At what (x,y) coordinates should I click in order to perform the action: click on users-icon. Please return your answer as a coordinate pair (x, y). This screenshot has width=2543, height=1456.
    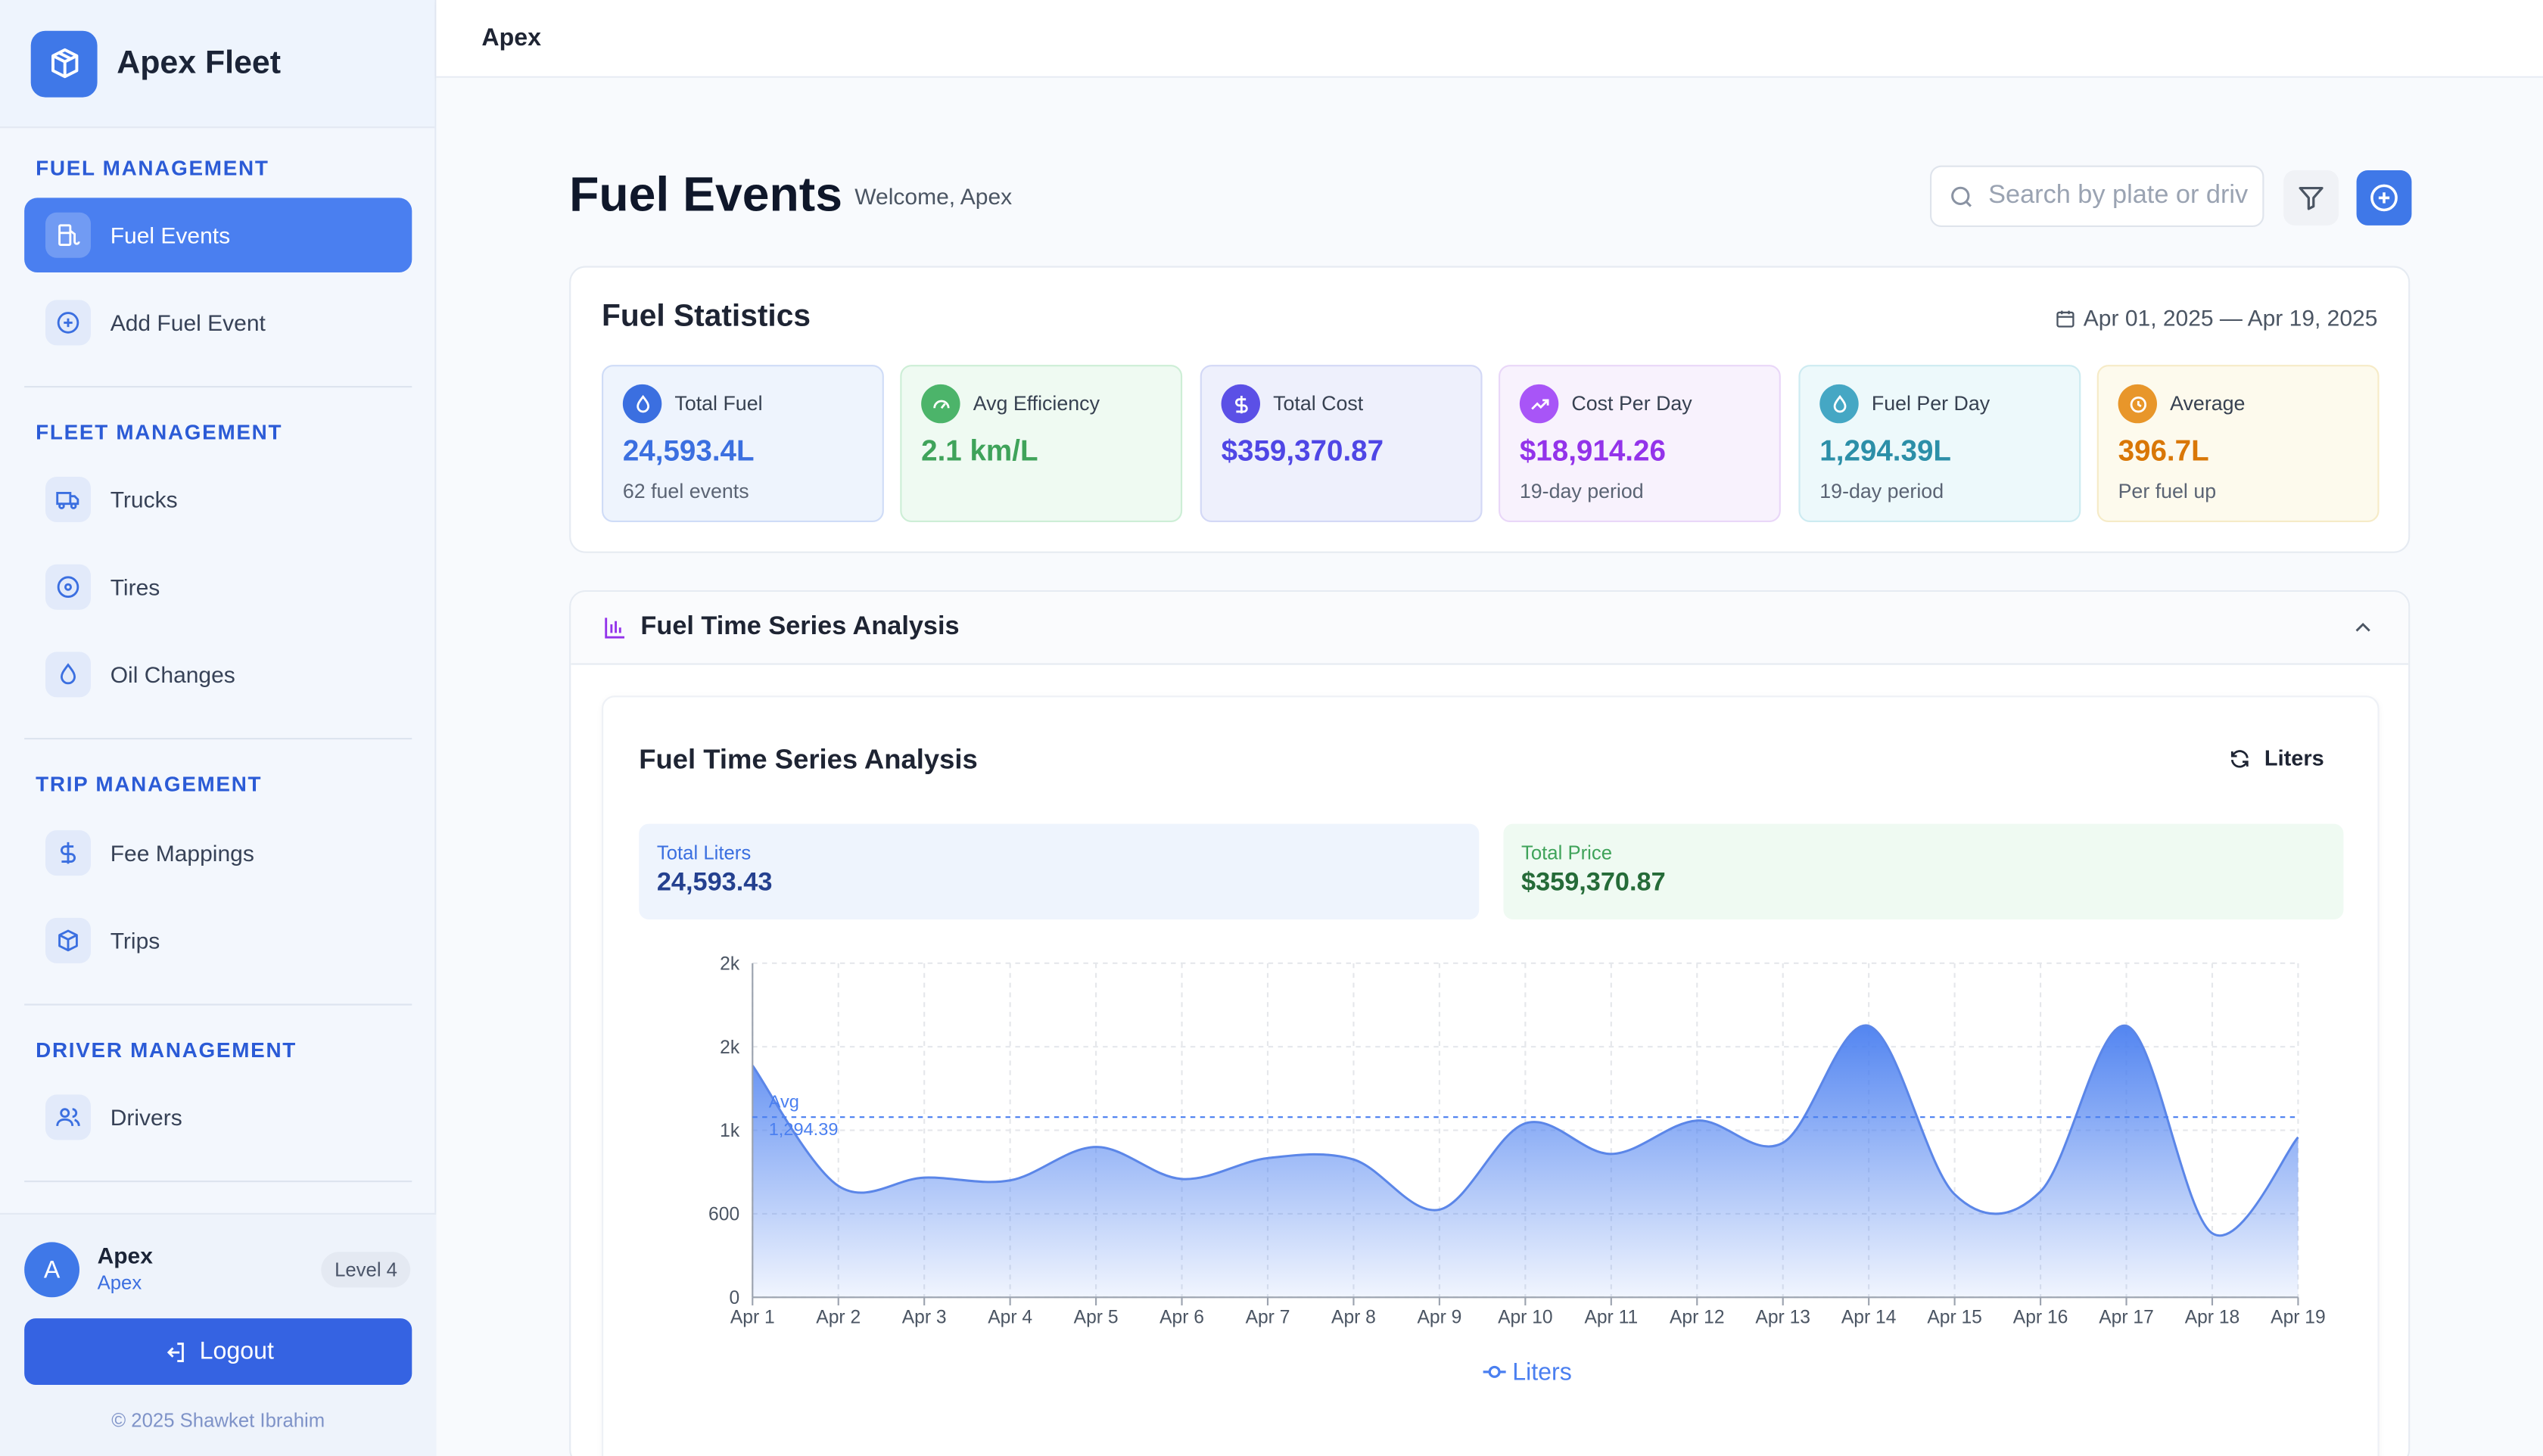
    Looking at the image, I should click on (68, 1117).